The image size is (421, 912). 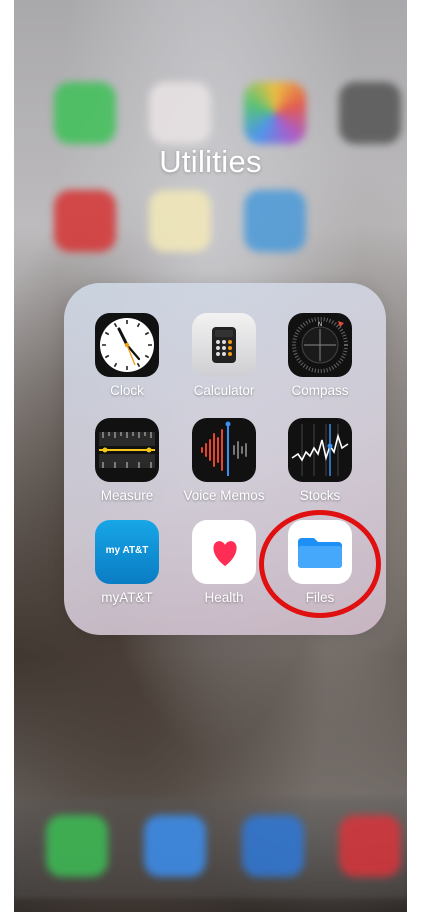 What do you see at coordinates (224, 552) in the screenshot?
I see `health-icon` at bounding box center [224, 552].